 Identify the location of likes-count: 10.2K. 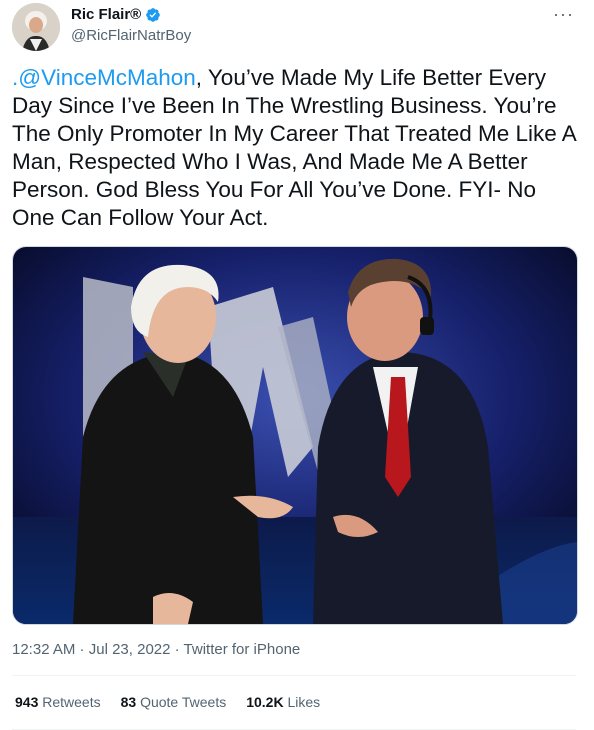
(265, 702).